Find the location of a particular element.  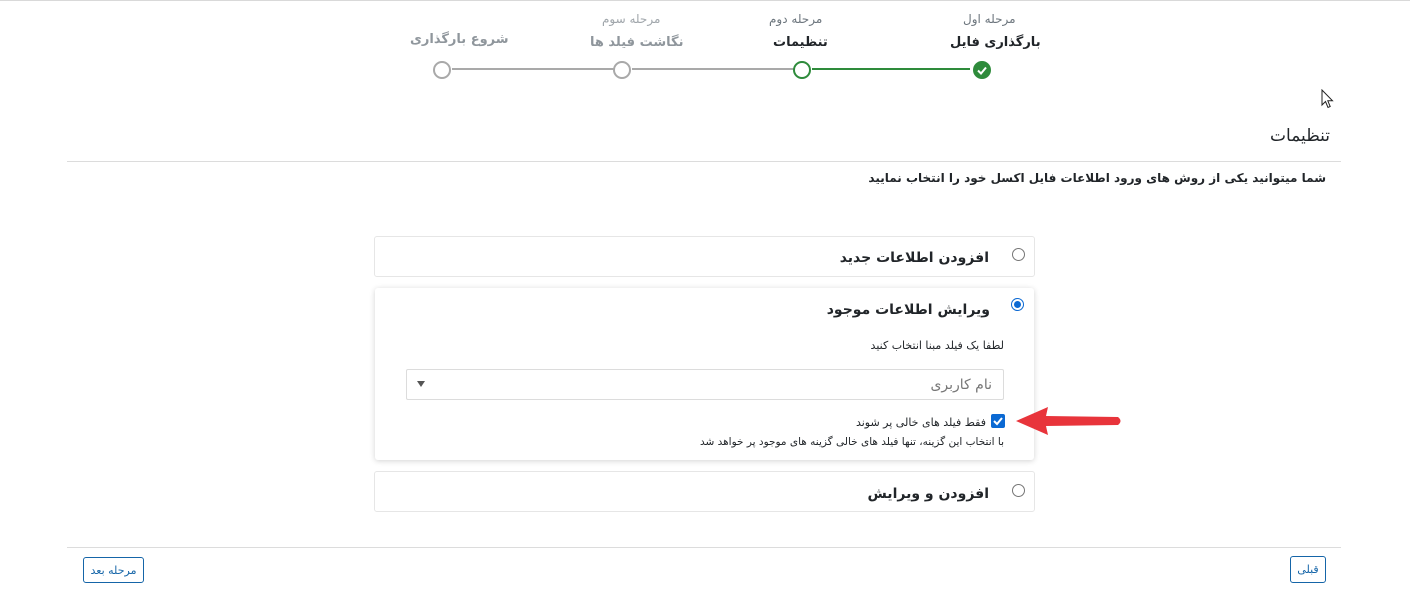

annotation-arrow-icon is located at coordinates (1068, 421).